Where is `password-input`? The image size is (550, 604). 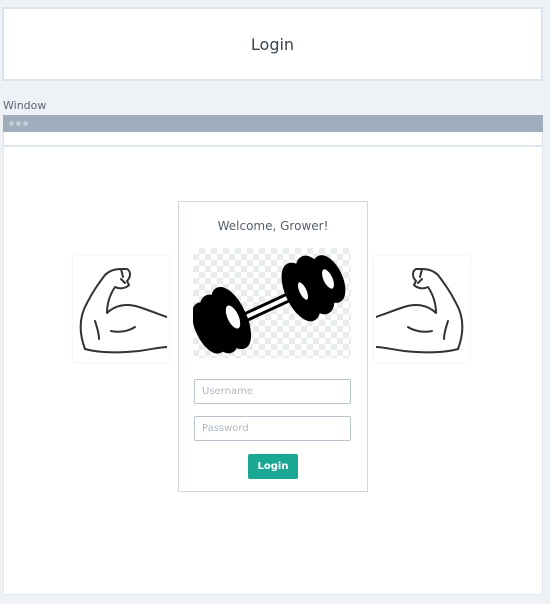
password-input is located at coordinates (272, 428).